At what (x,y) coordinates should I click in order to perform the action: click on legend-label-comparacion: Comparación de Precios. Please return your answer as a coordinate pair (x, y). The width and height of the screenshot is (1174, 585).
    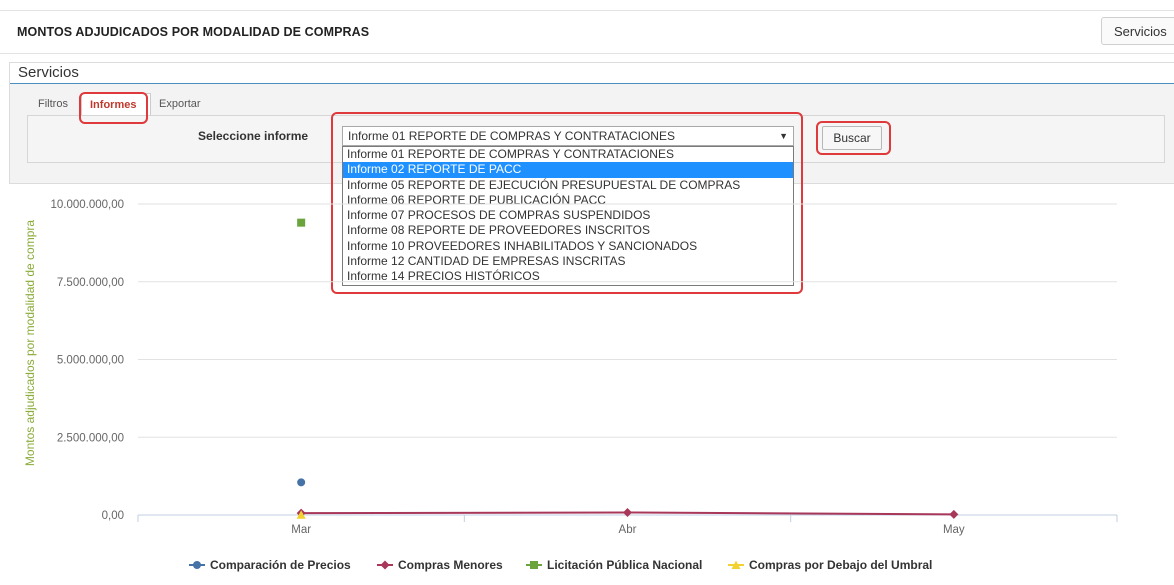
    Looking at the image, I should click on (280, 565).